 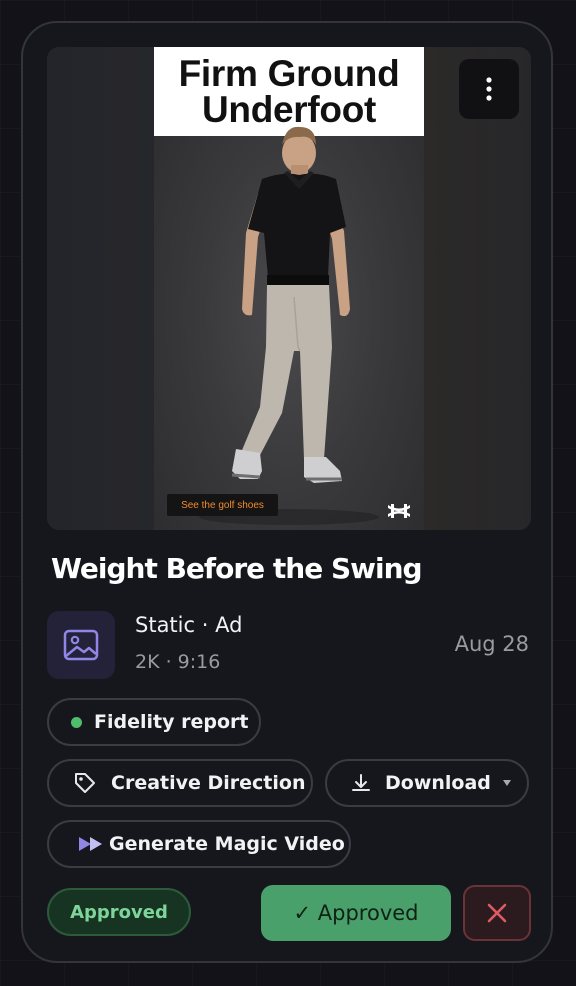 I want to click on creative-date: Aug 28, so click(x=491, y=644).